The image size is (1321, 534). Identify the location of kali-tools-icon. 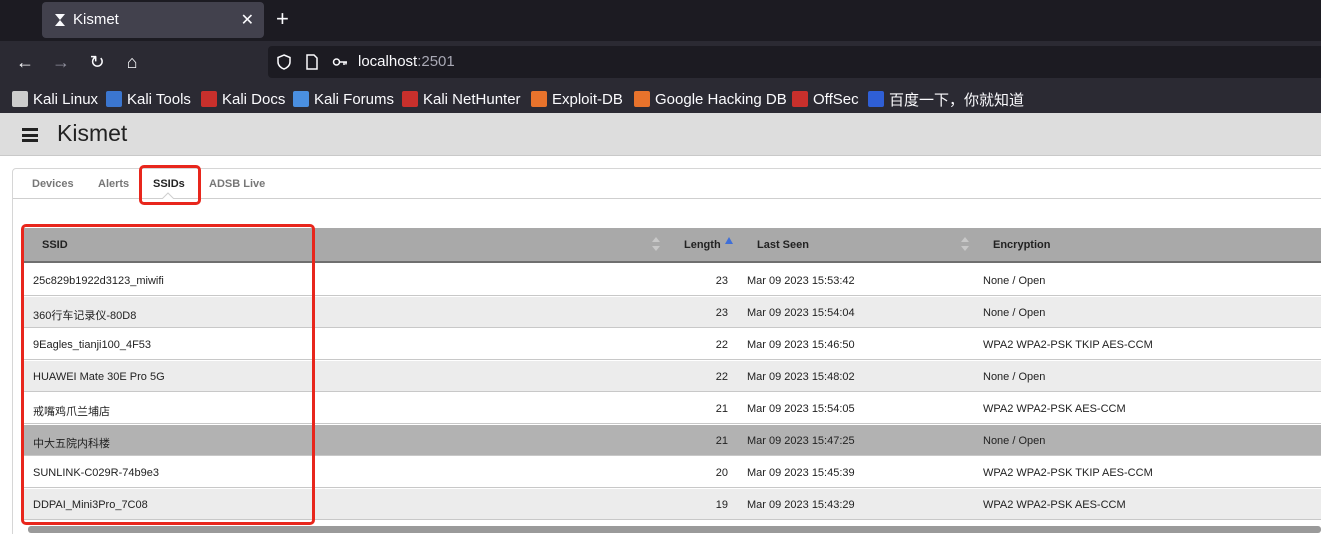
(114, 99).